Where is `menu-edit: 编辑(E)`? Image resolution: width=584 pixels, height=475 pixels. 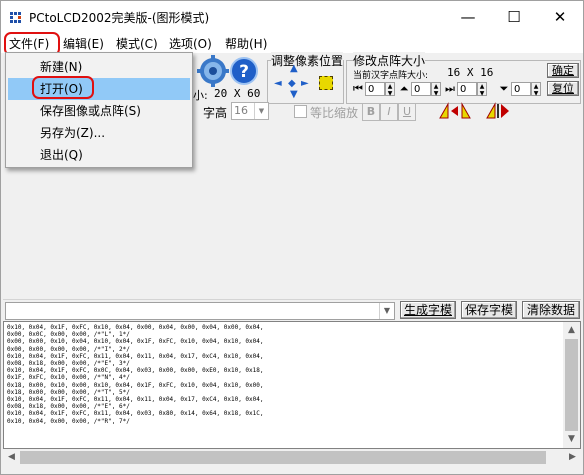 menu-edit: 编辑(E) is located at coordinates (83, 43).